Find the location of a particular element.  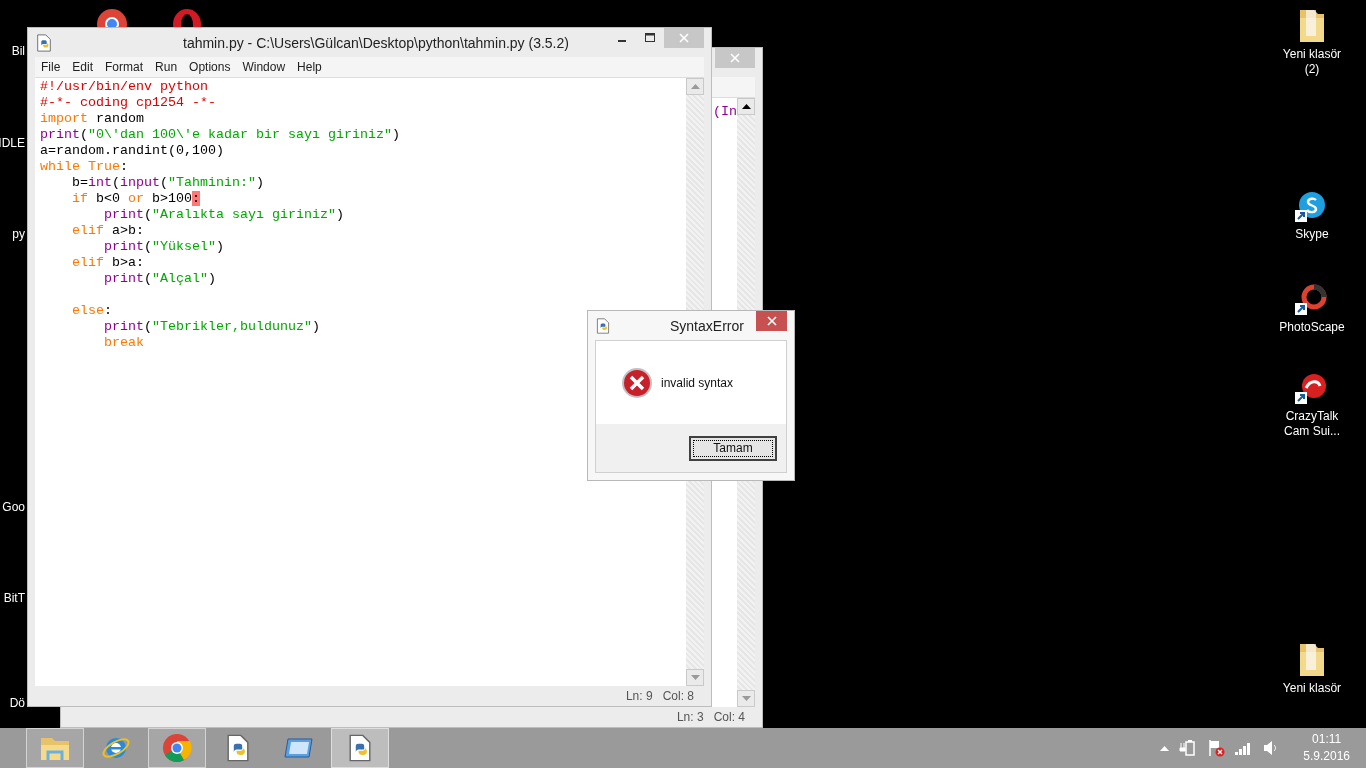

code-line: #-*- coding cp1254 -*- is located at coordinates (128, 103).